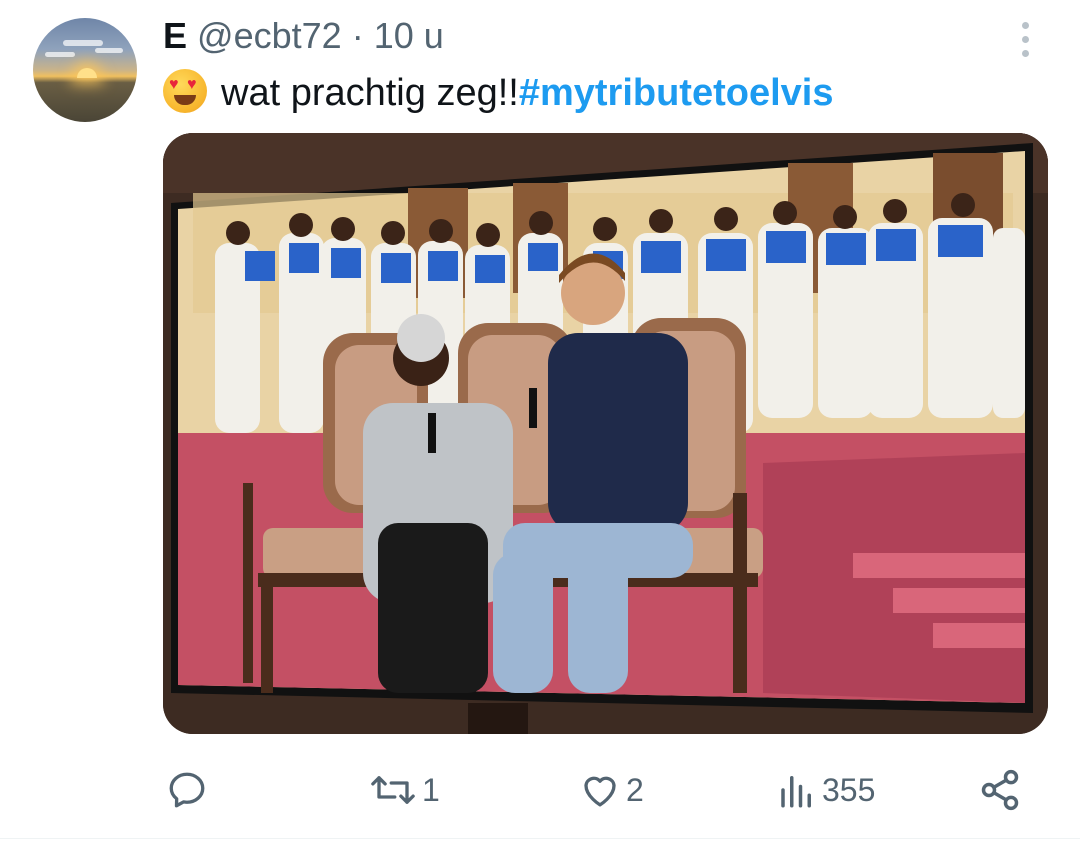  I want to click on author-display-name: E, so click(175, 35).